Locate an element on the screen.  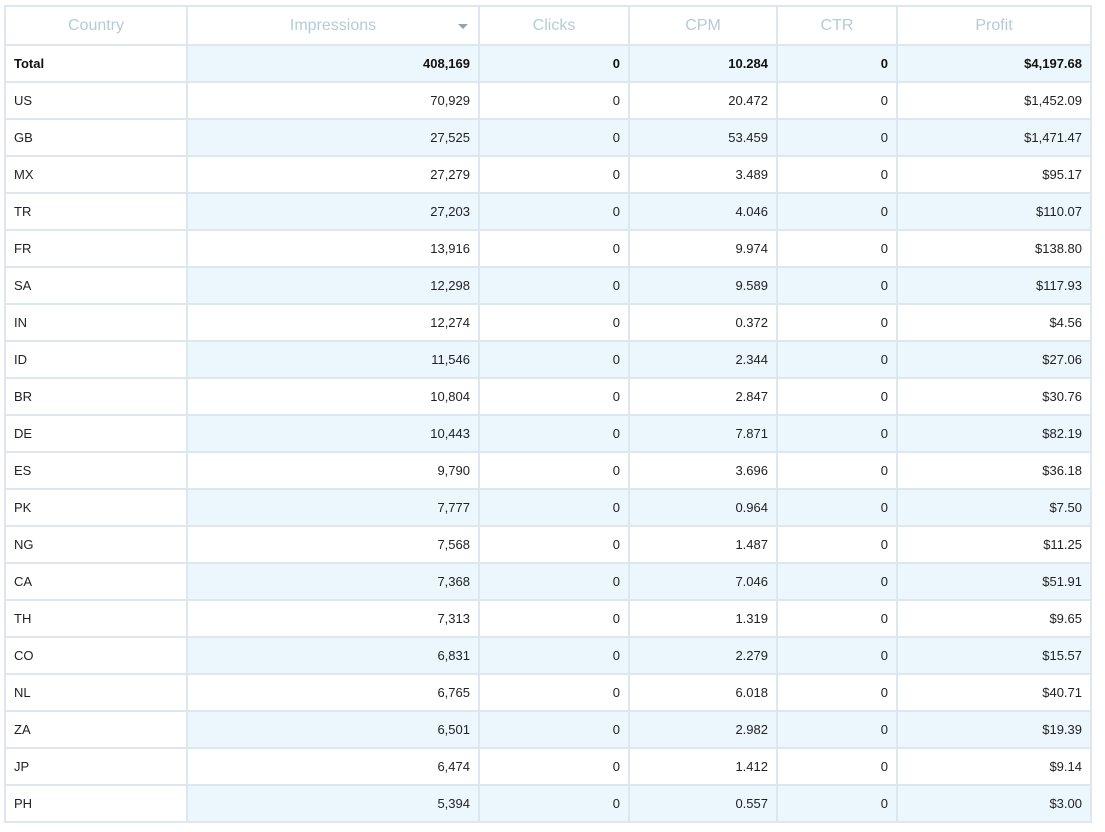
cell-impressions: 70,929 is located at coordinates (333, 100).